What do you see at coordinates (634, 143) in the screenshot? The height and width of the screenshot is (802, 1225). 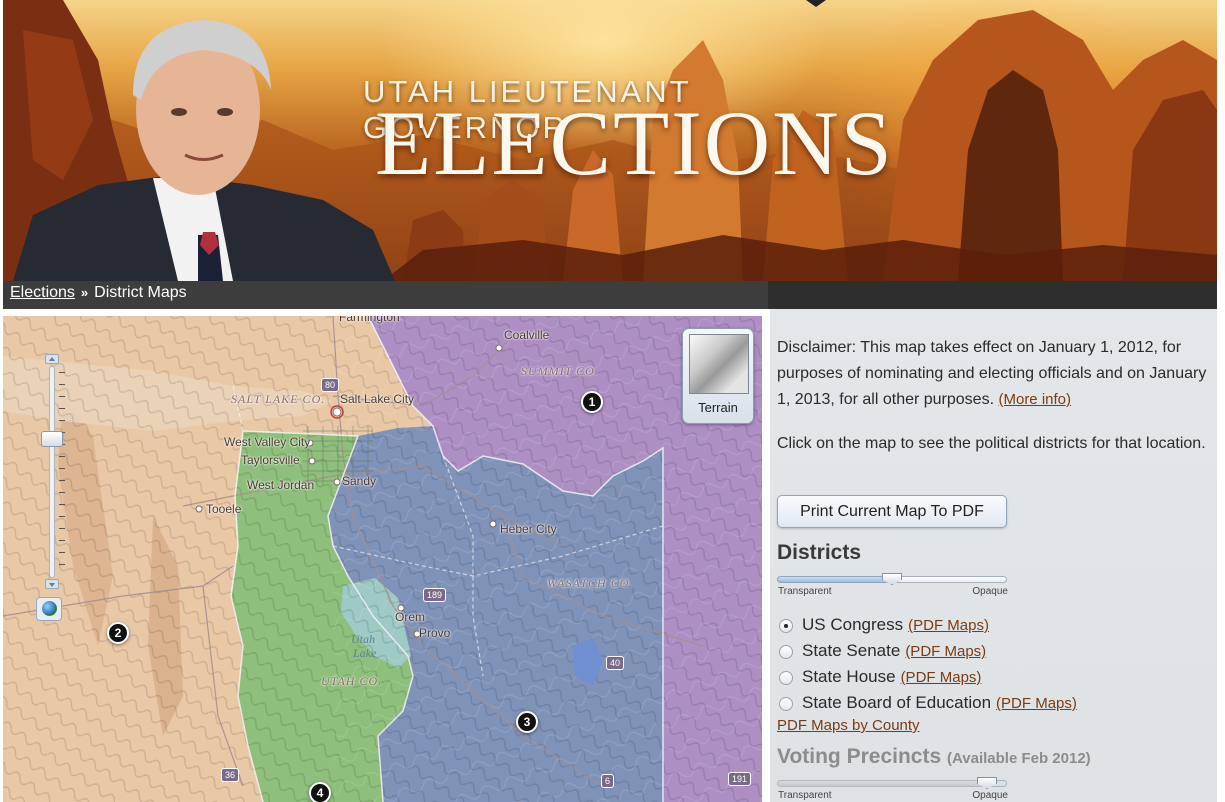 I see `banner-title-line2: ELECTIONS` at bounding box center [634, 143].